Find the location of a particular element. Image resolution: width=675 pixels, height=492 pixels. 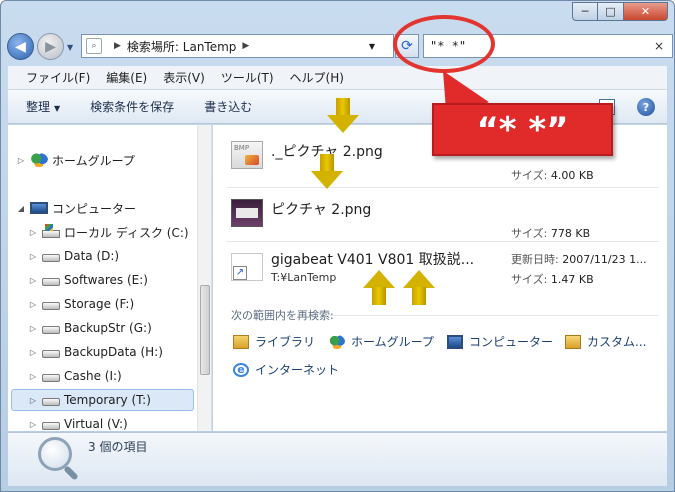

tree-item-drive-c: ▷ ローカル ディスク (C:) is located at coordinates (108, 232).